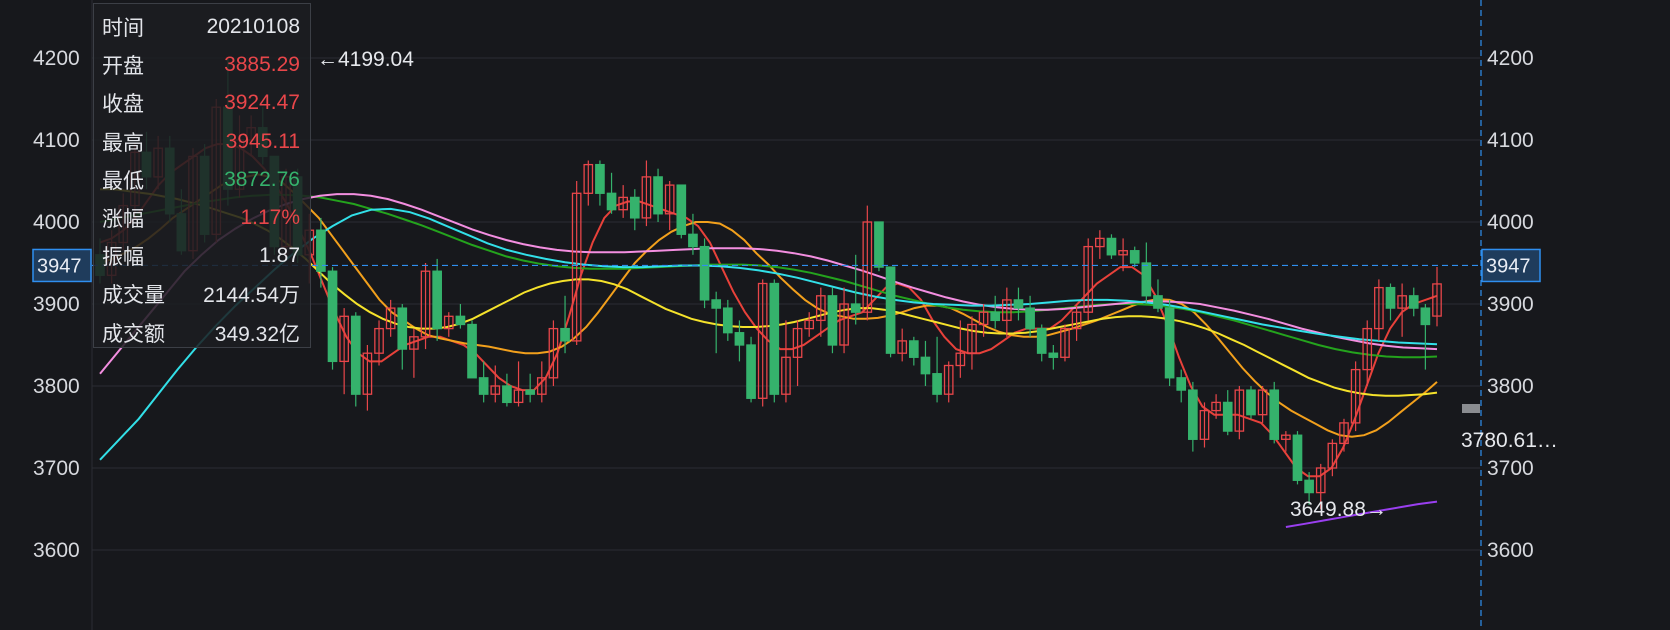 The height and width of the screenshot is (630, 1670). What do you see at coordinates (202, 180) in the screenshot?
I see `tooltip-row: 最低 3872.76` at bounding box center [202, 180].